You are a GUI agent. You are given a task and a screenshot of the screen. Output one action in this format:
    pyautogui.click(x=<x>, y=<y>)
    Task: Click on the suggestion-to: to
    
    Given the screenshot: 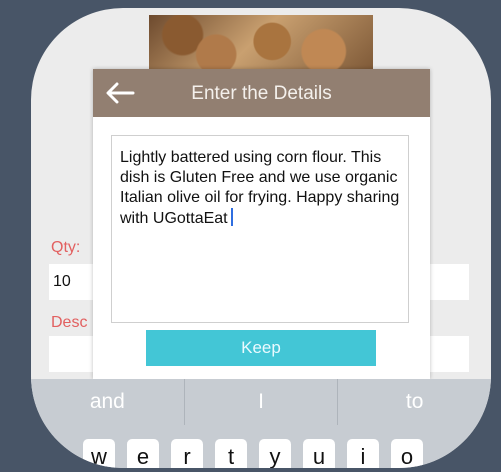 What is the action you would take?
    pyautogui.click(x=414, y=402)
    